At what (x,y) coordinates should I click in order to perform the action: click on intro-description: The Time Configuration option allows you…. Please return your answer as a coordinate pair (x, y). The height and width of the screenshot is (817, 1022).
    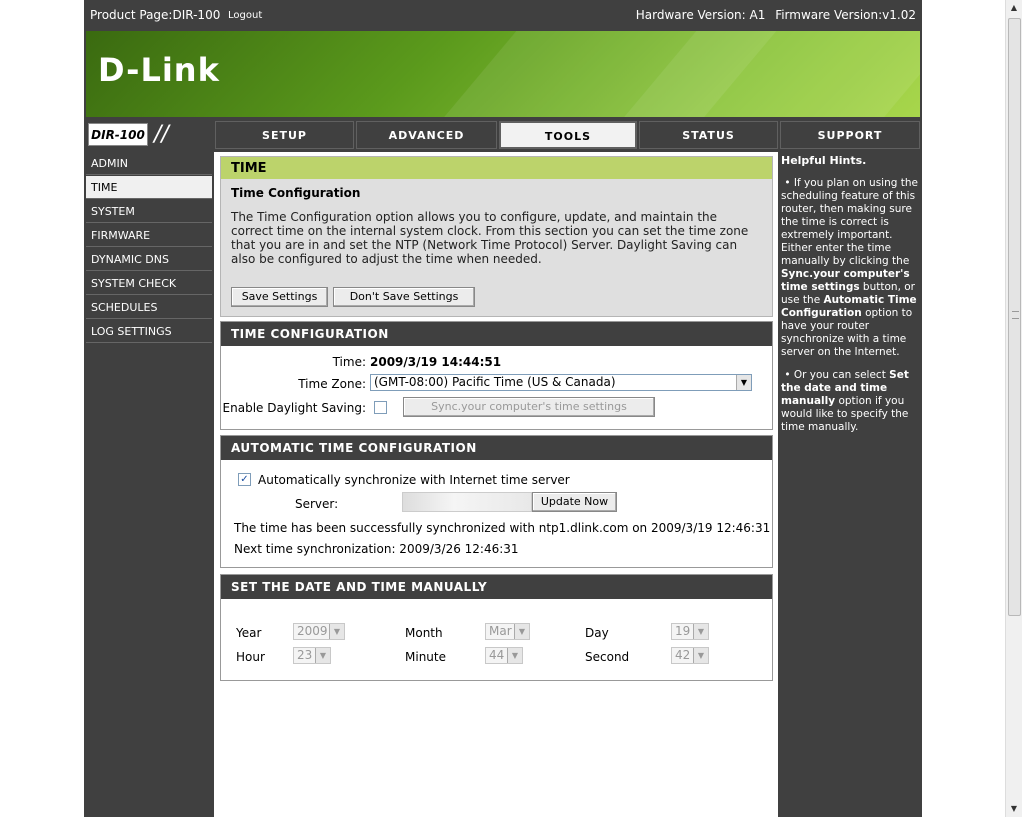
    Looking at the image, I should click on (490, 238).